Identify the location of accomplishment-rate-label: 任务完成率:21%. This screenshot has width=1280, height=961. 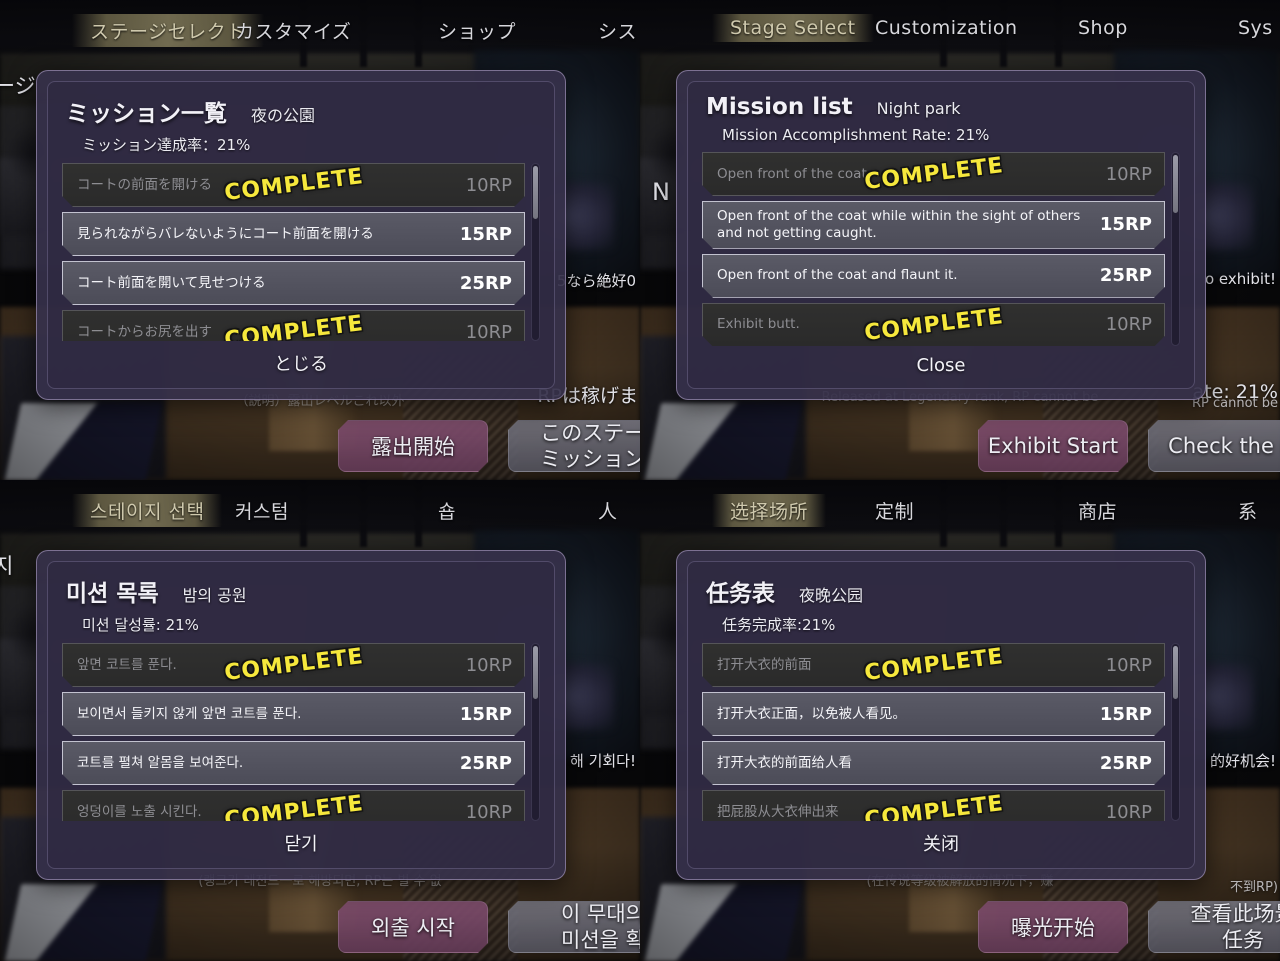
(779, 625).